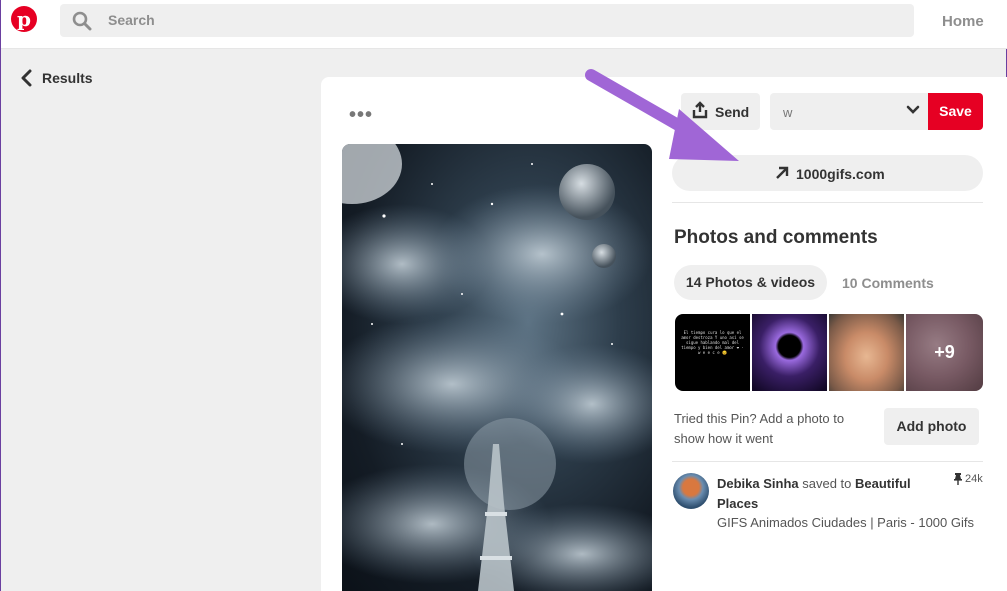  What do you see at coordinates (955, 111) in the screenshot?
I see `save-button: Save` at bounding box center [955, 111].